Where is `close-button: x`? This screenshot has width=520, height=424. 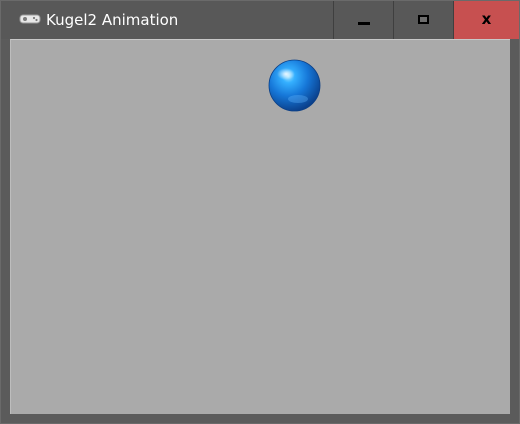 close-button: x is located at coordinates (486, 20).